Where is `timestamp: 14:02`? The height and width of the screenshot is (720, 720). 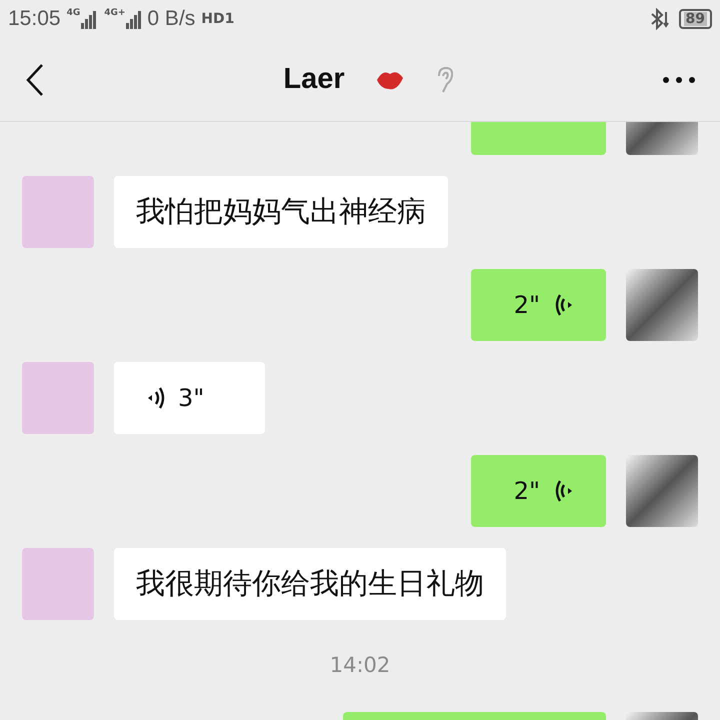 timestamp: 14:02 is located at coordinates (360, 666).